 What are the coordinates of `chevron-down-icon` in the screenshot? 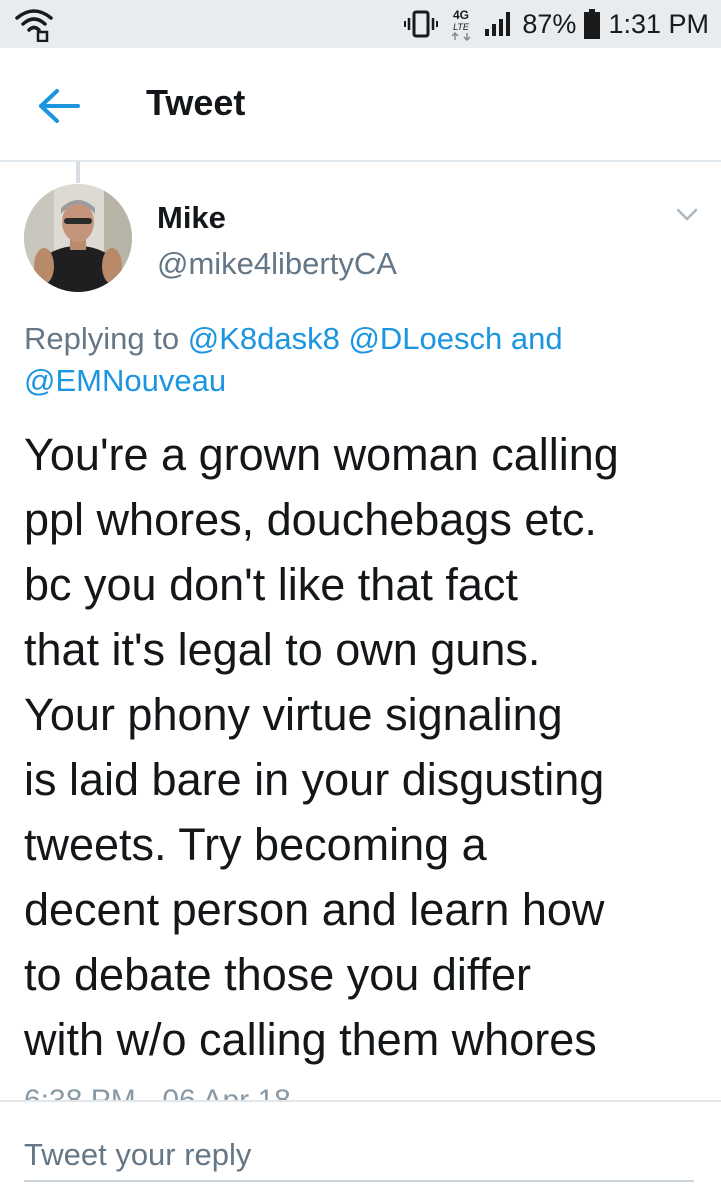 It's located at (687, 214).